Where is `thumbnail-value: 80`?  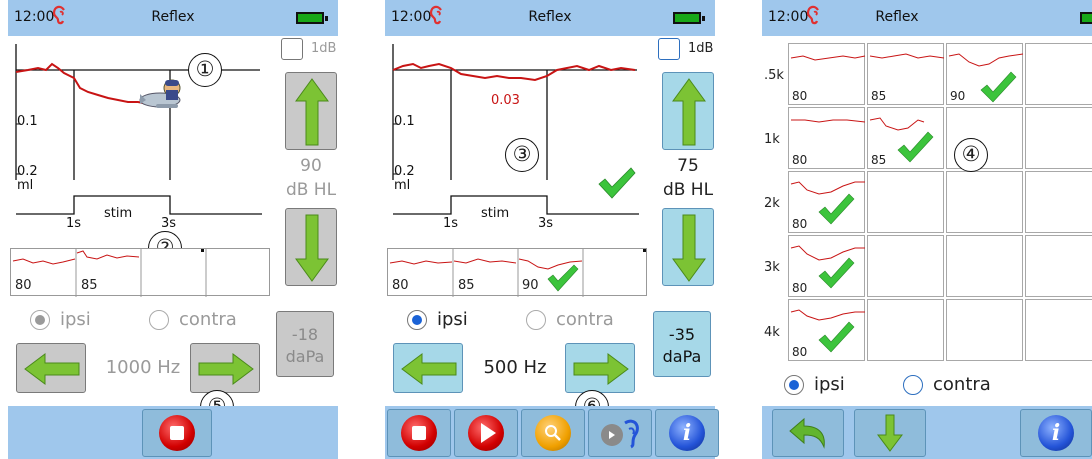
thumbnail-value: 80 is located at coordinates (400, 285).